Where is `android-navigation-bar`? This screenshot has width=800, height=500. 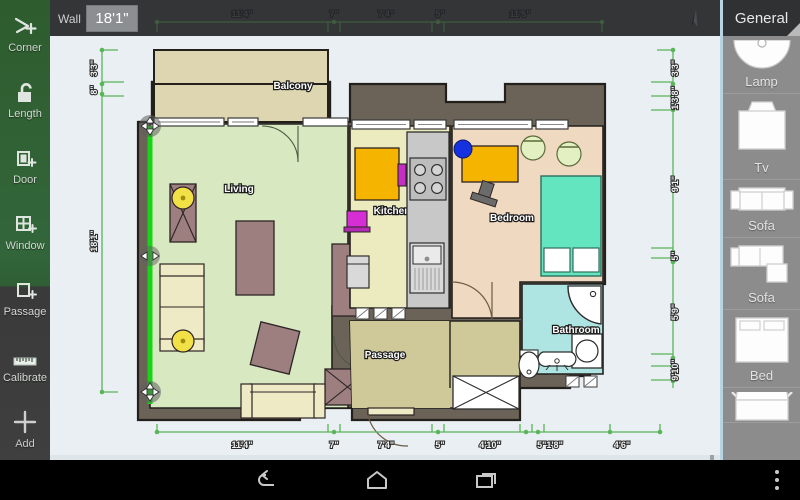 android-navigation-bar is located at coordinates (400, 480).